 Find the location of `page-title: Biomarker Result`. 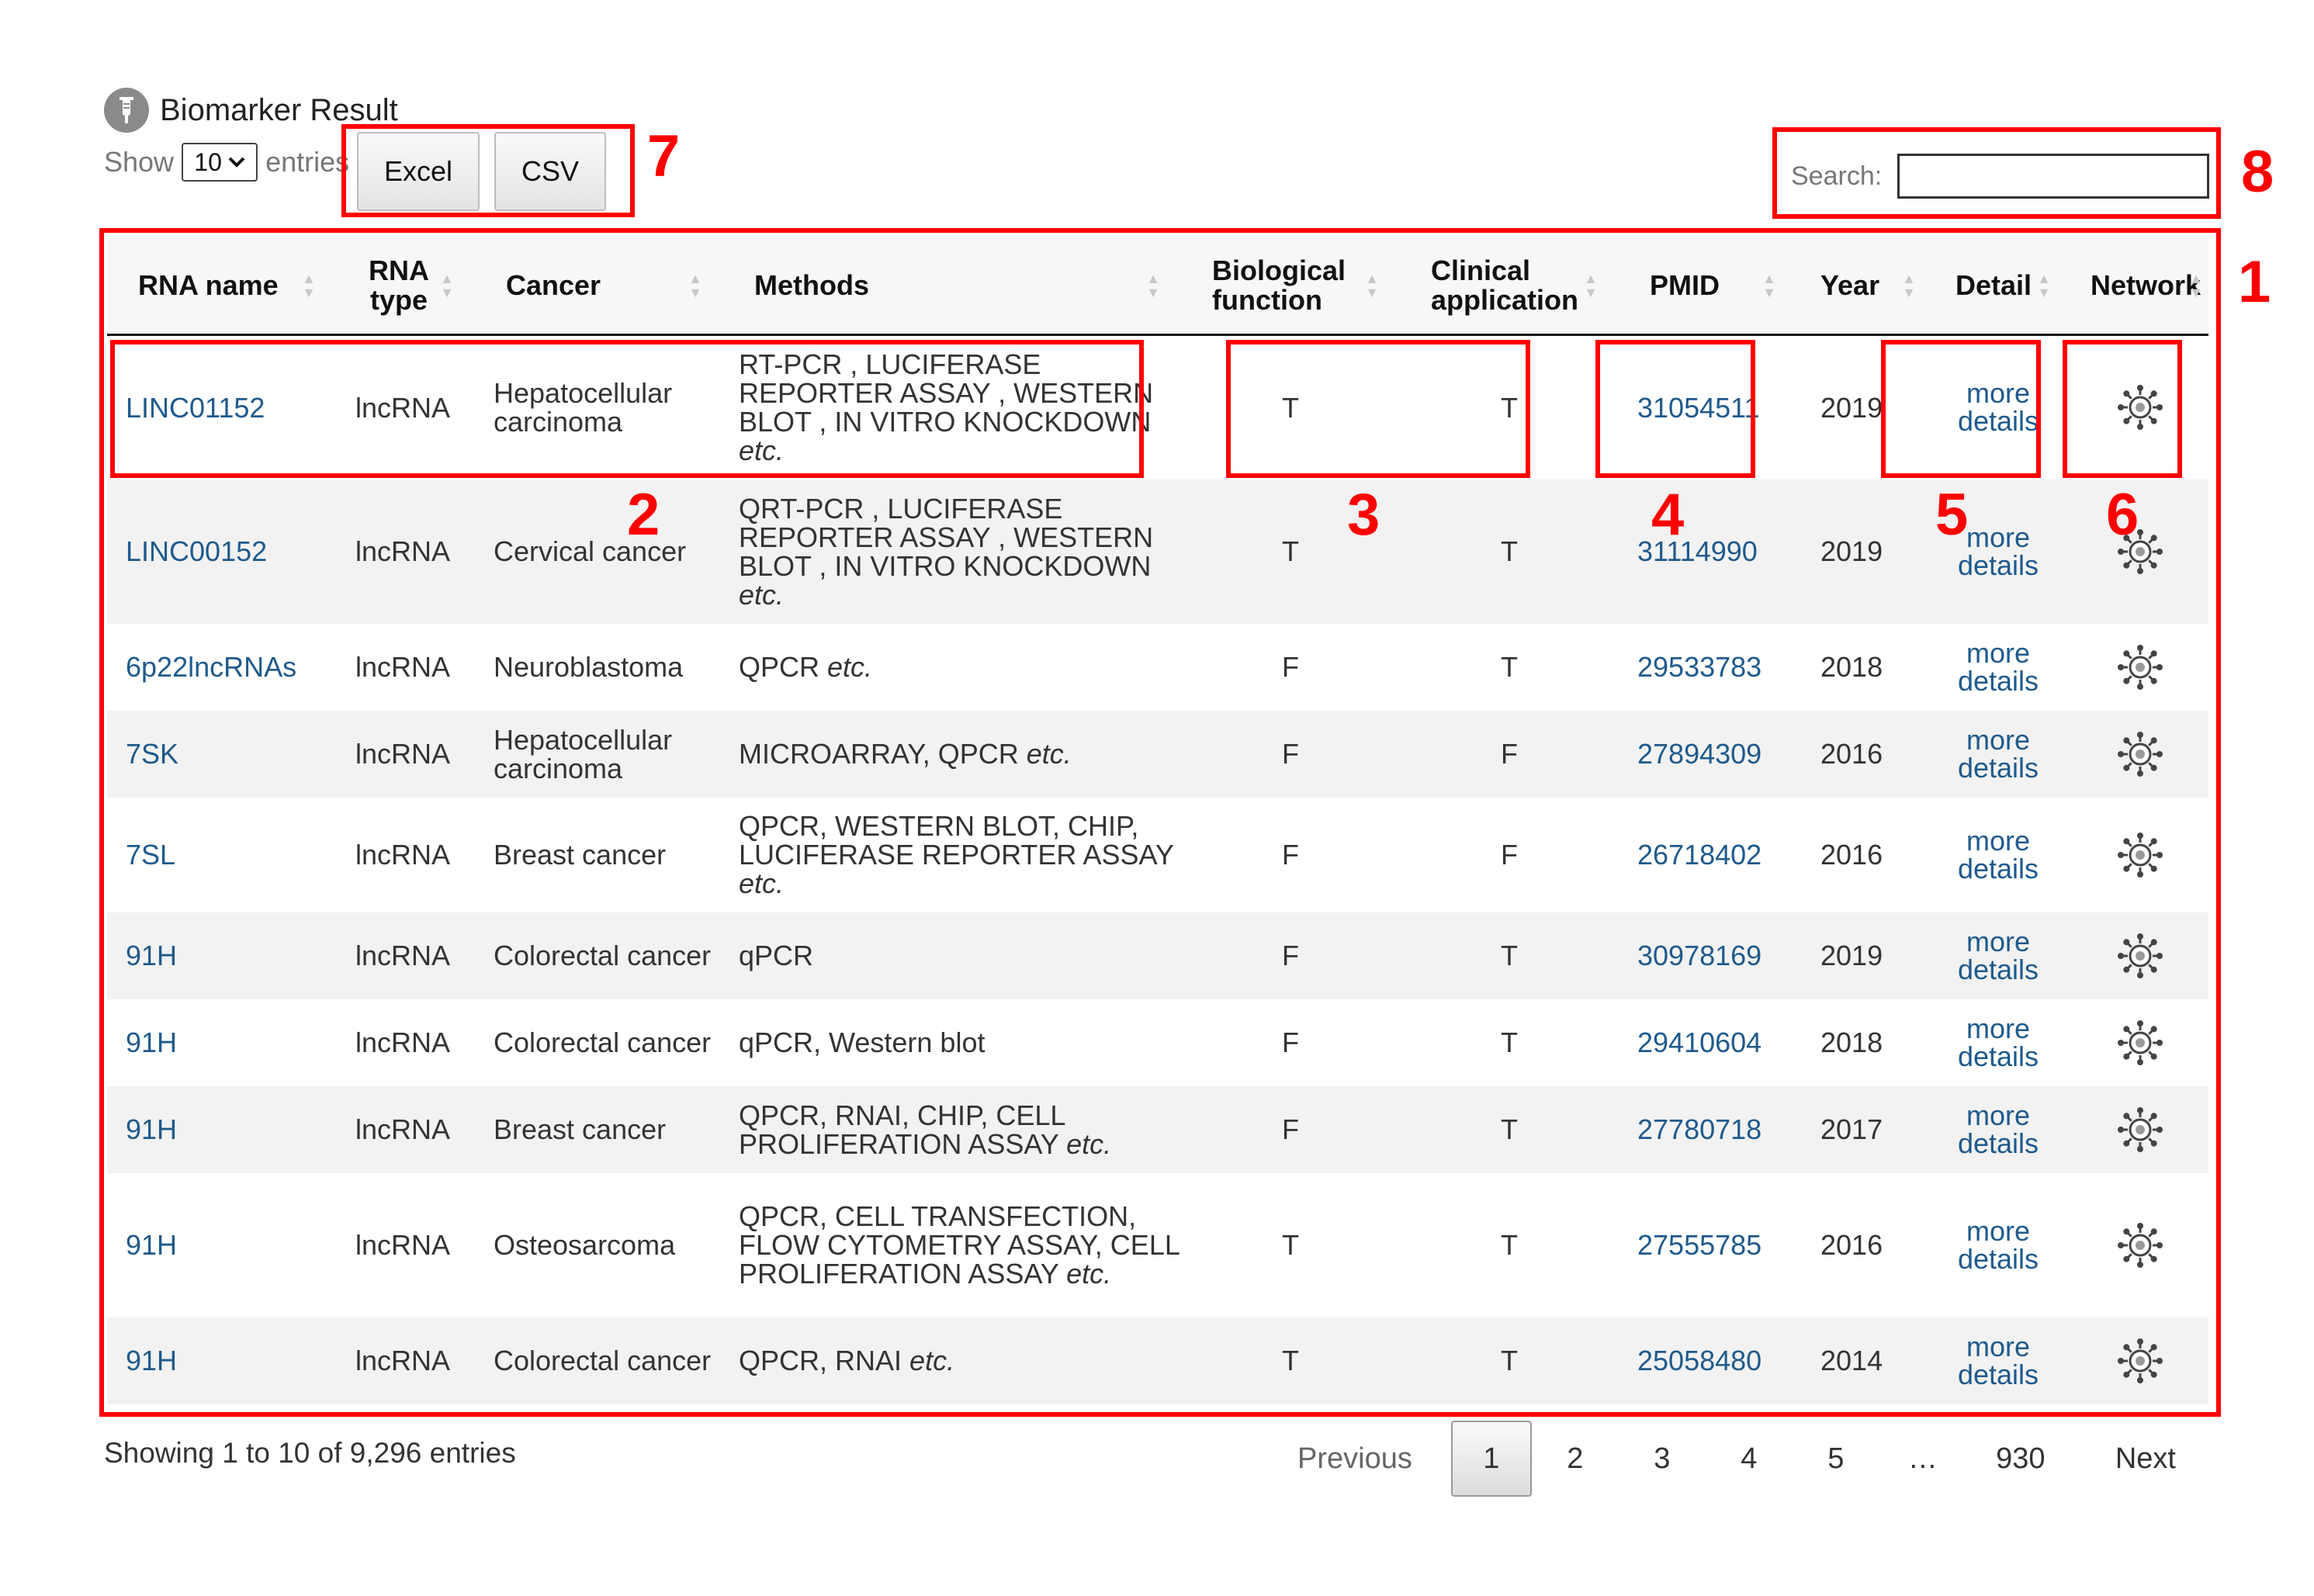

page-title: Biomarker Result is located at coordinates (279, 109).